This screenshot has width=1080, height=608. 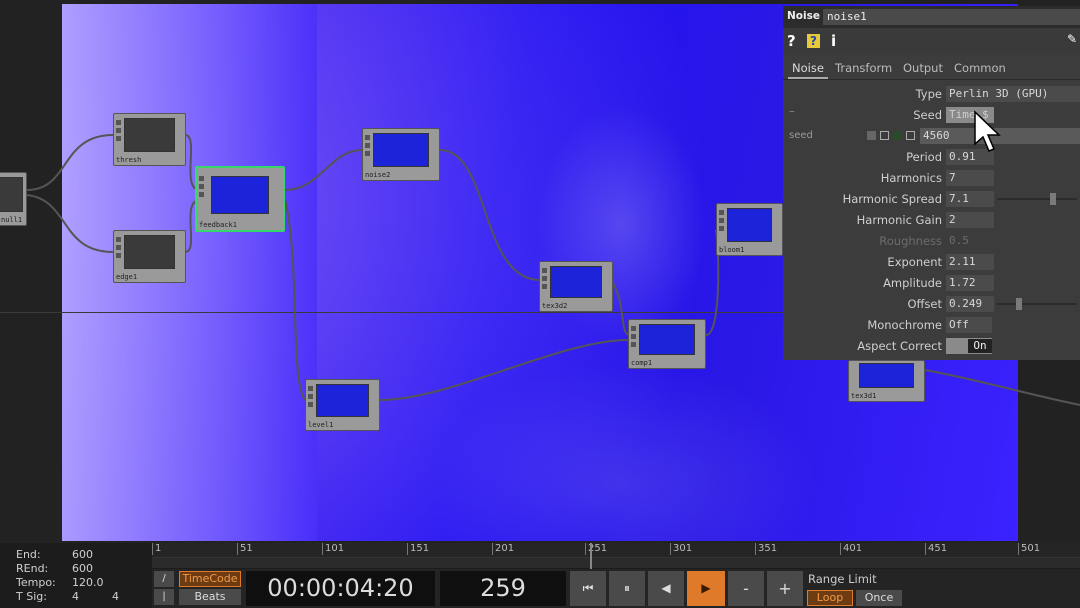 I want to click on node-label: null1, so click(x=12, y=220).